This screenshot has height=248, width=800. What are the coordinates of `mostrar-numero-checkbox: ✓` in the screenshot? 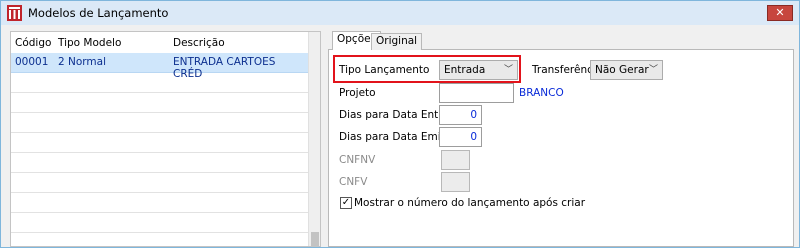 It's located at (346, 203).